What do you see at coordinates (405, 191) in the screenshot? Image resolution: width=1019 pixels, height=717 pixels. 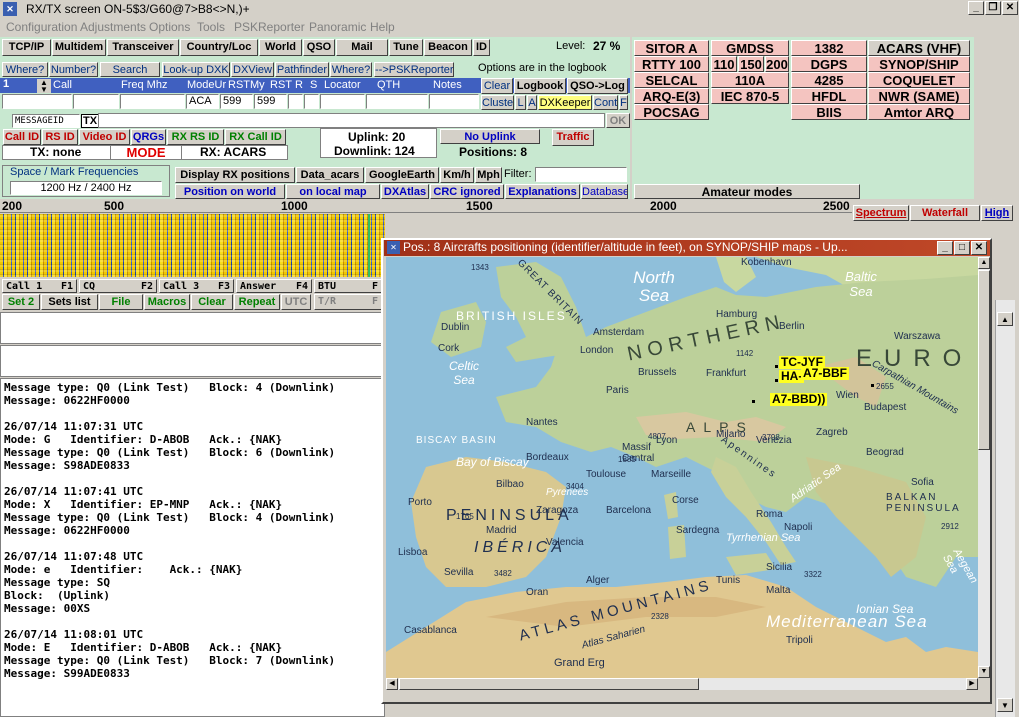 I see `dxatlas-button: DXAtlas` at bounding box center [405, 191].